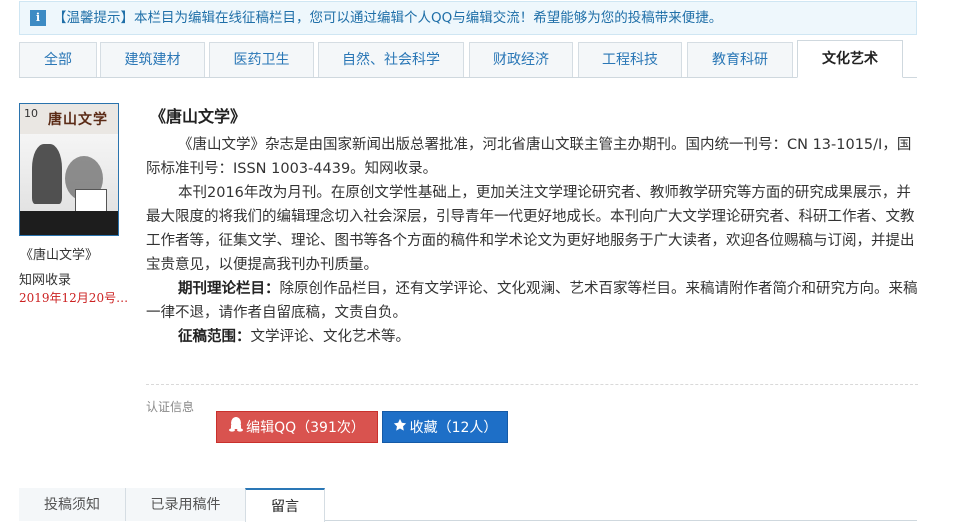 The width and height of the screenshot is (974, 524). I want to click on qq-penguin-icon, so click(236, 428).